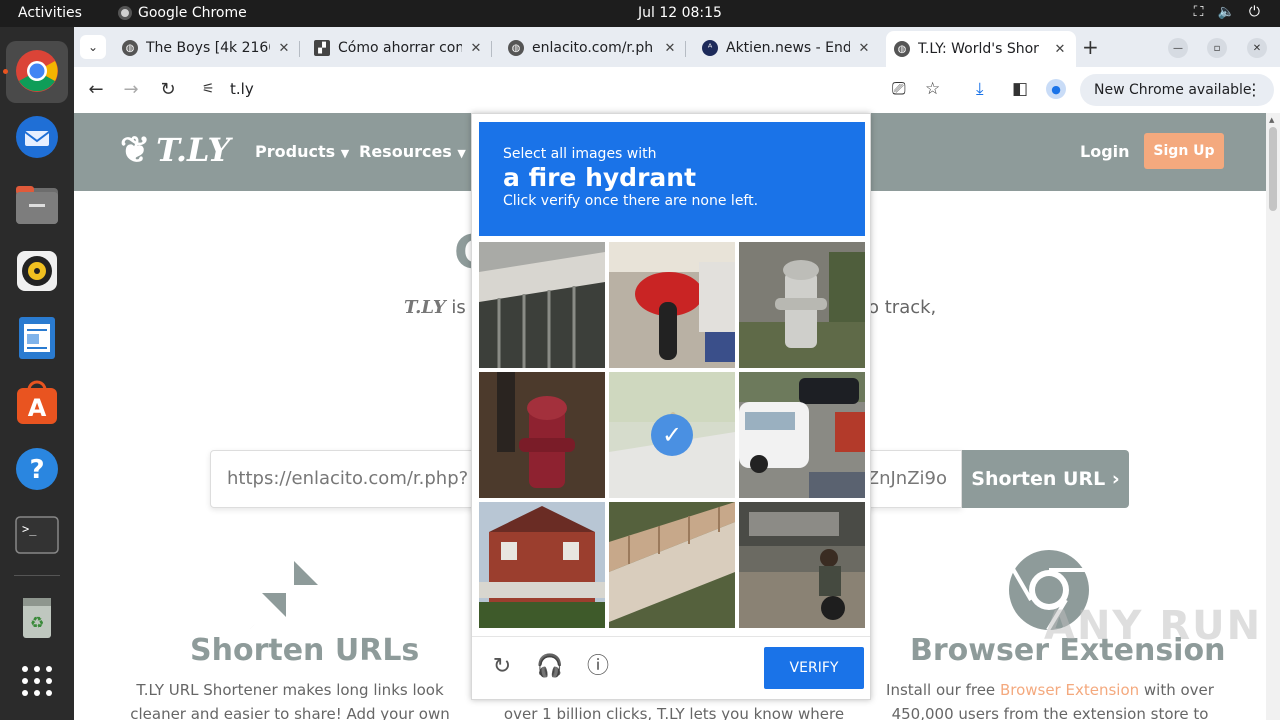 Image resolution: width=1280 pixels, height=720 pixels. What do you see at coordinates (1273, 416) in the screenshot?
I see `page-scrollbar: ▲` at bounding box center [1273, 416].